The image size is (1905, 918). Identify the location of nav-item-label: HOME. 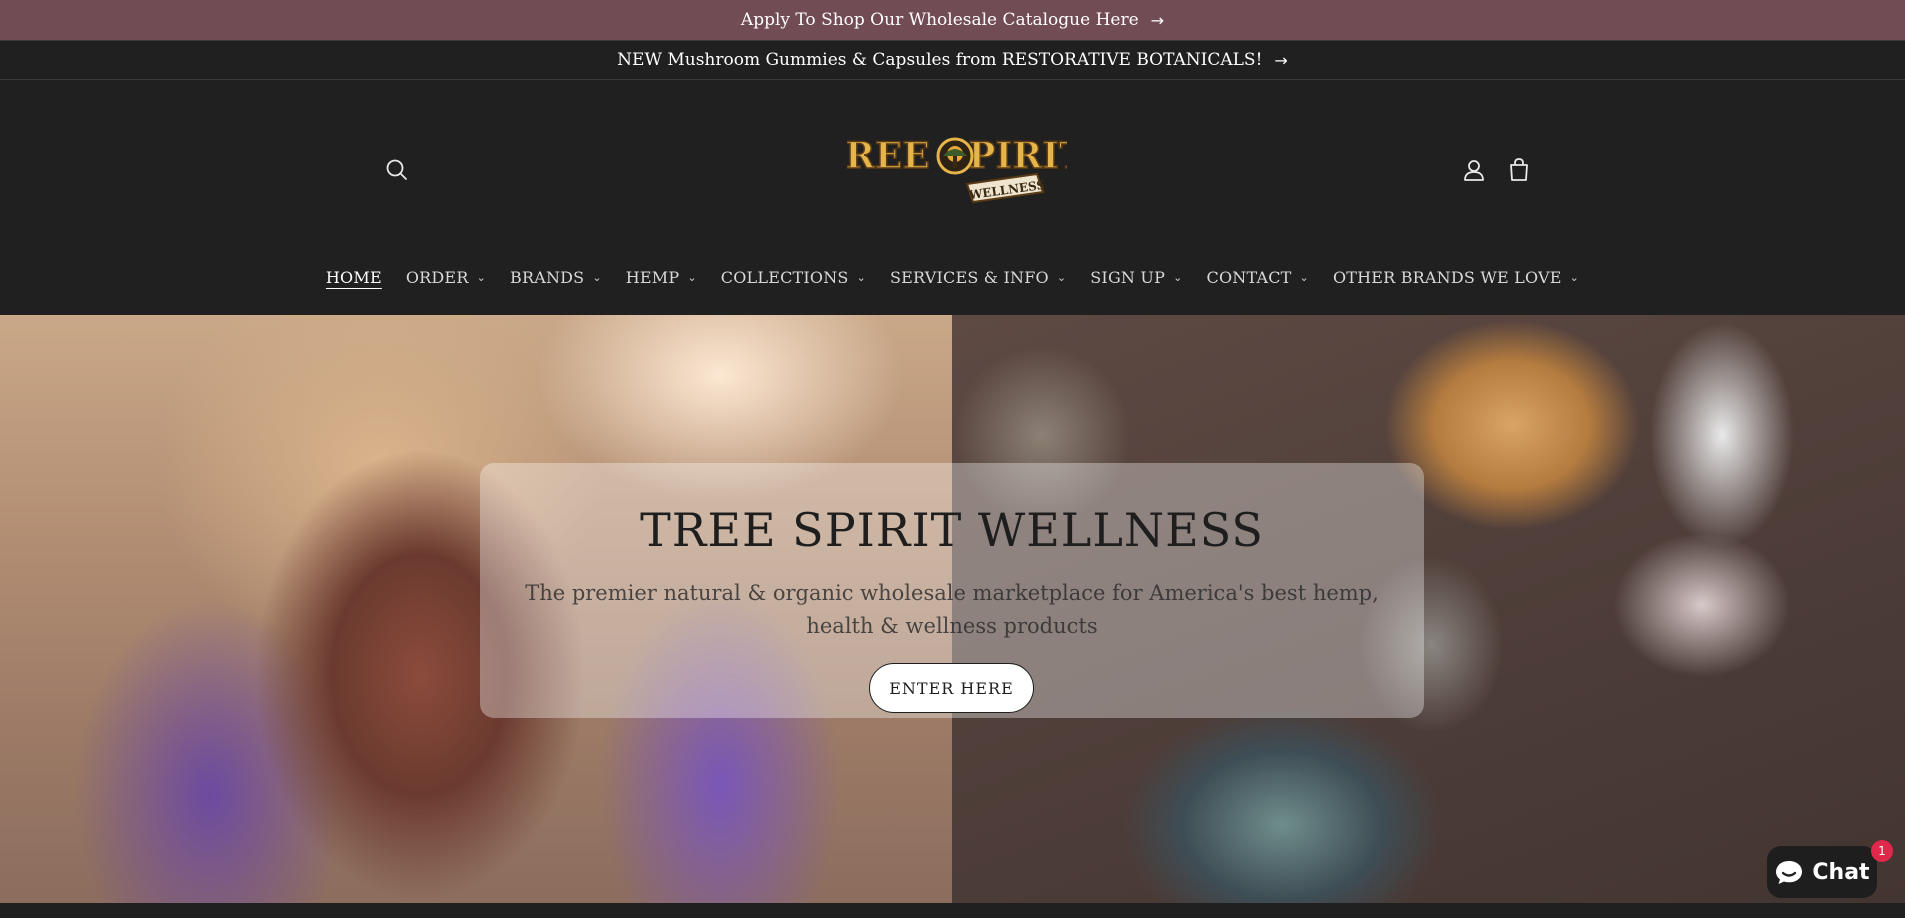
(353, 277).